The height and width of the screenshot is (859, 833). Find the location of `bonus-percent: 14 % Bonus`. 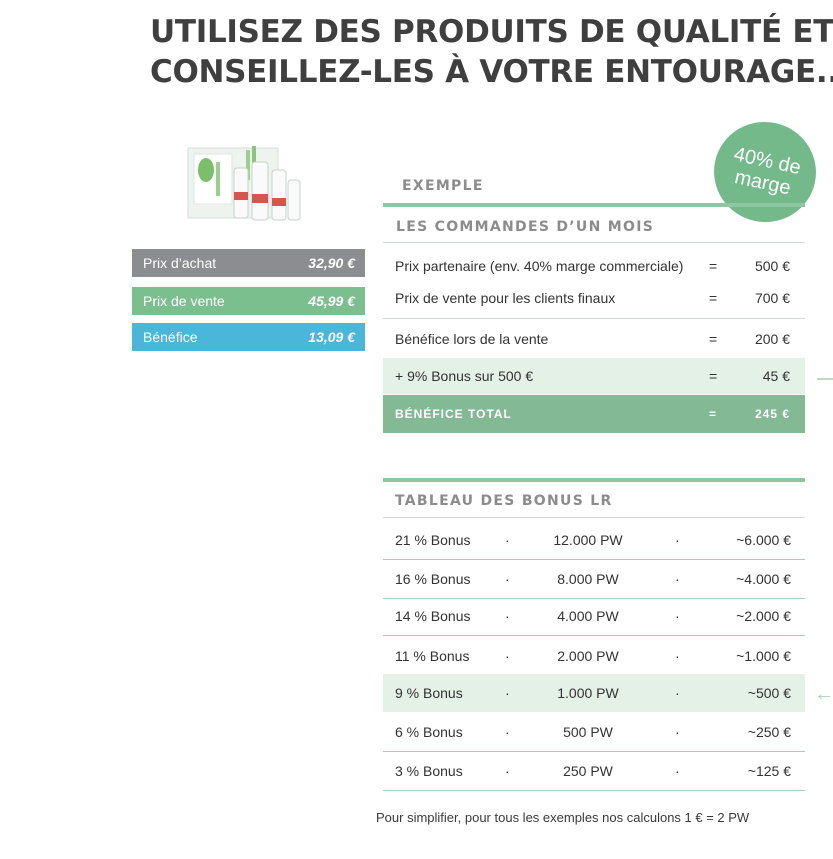

bonus-percent: 14 % Bonus is located at coordinates (433, 616).